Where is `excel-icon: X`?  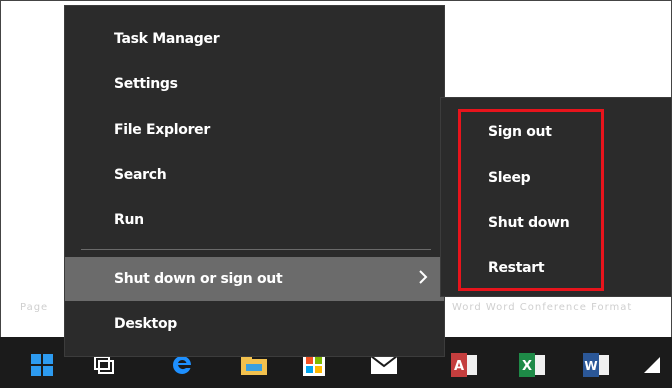
excel-icon: X is located at coordinates (532, 365).